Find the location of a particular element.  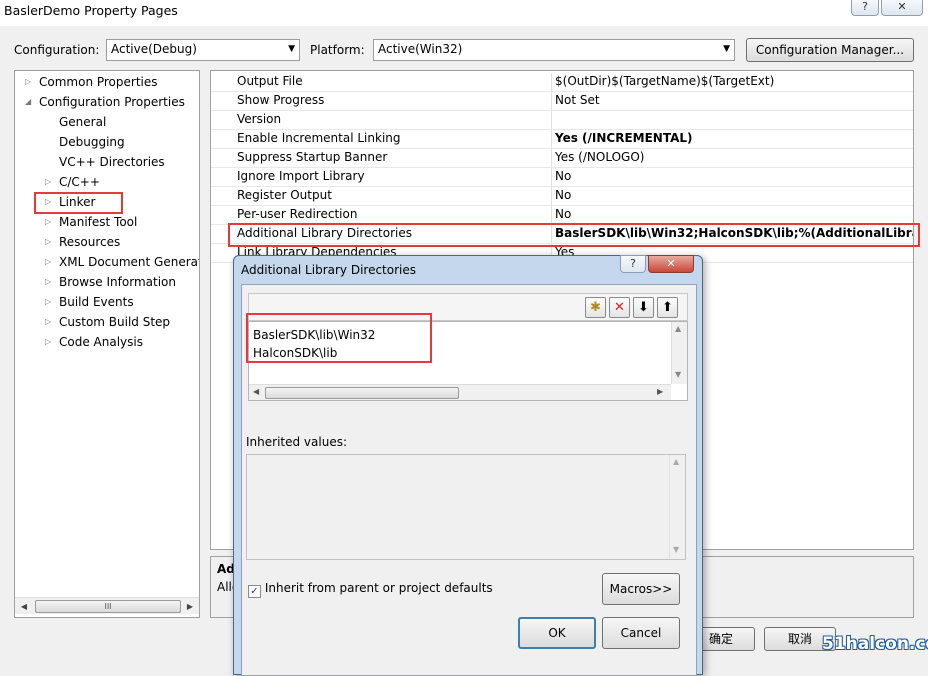

dialog-help-button: ? is located at coordinates (633, 264).